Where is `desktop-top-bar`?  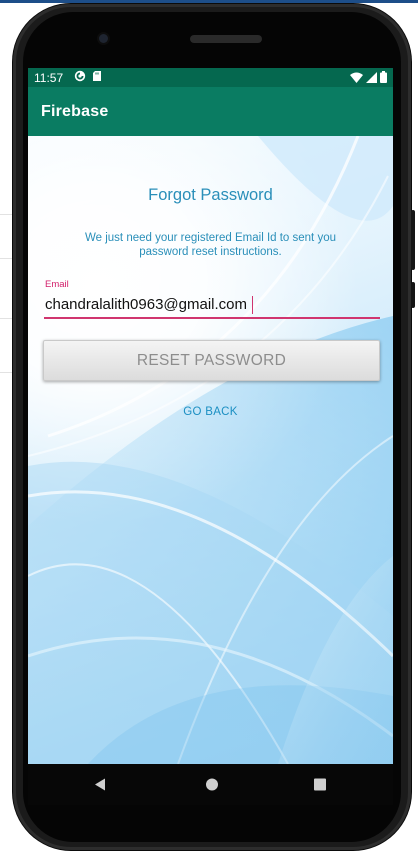
desktop-top-bar is located at coordinates (209, 1).